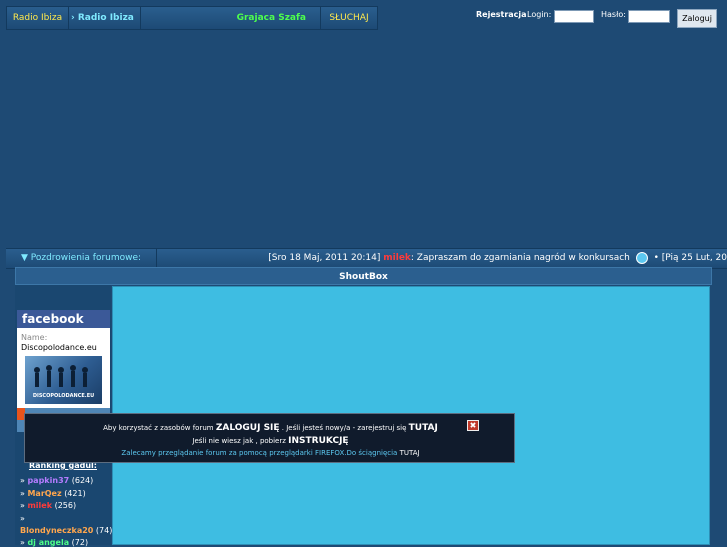 This screenshot has height=547, width=727. I want to click on greetings-label: ▼ Pozdrowienia forumowe:, so click(81, 258).